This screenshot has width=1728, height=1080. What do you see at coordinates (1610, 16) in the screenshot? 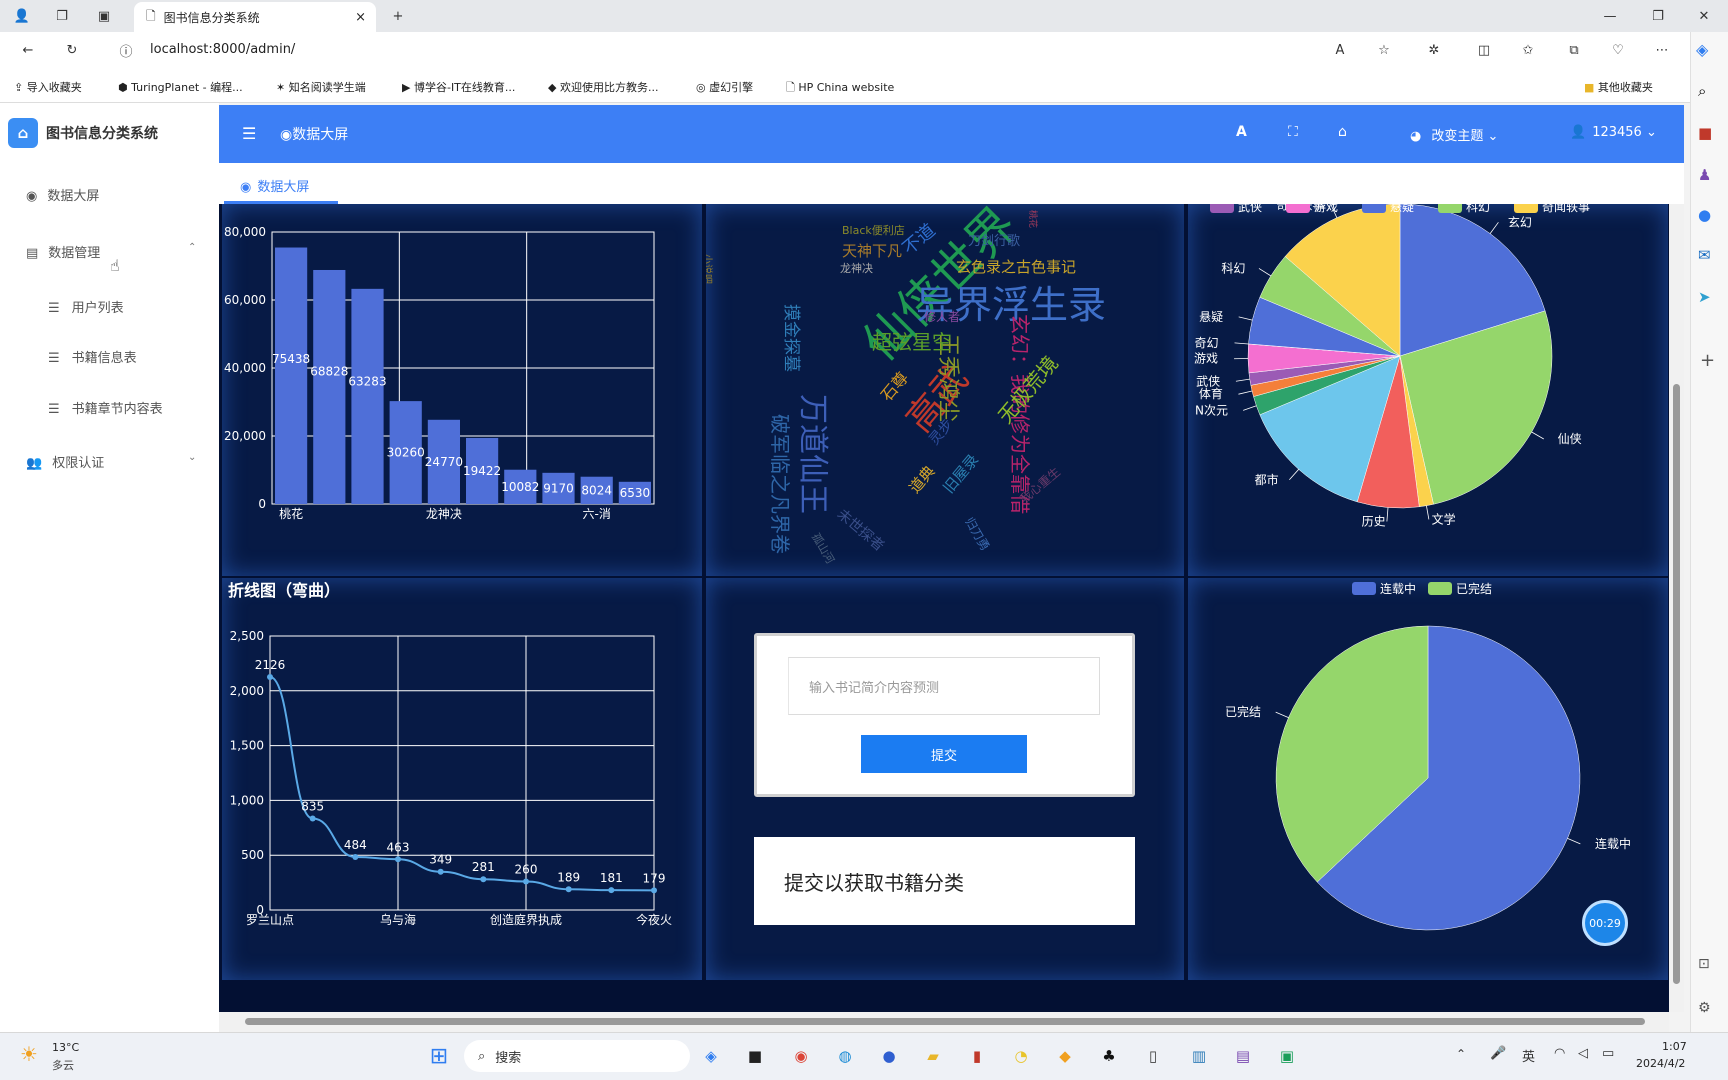
I see `minimize-icon: —` at bounding box center [1610, 16].